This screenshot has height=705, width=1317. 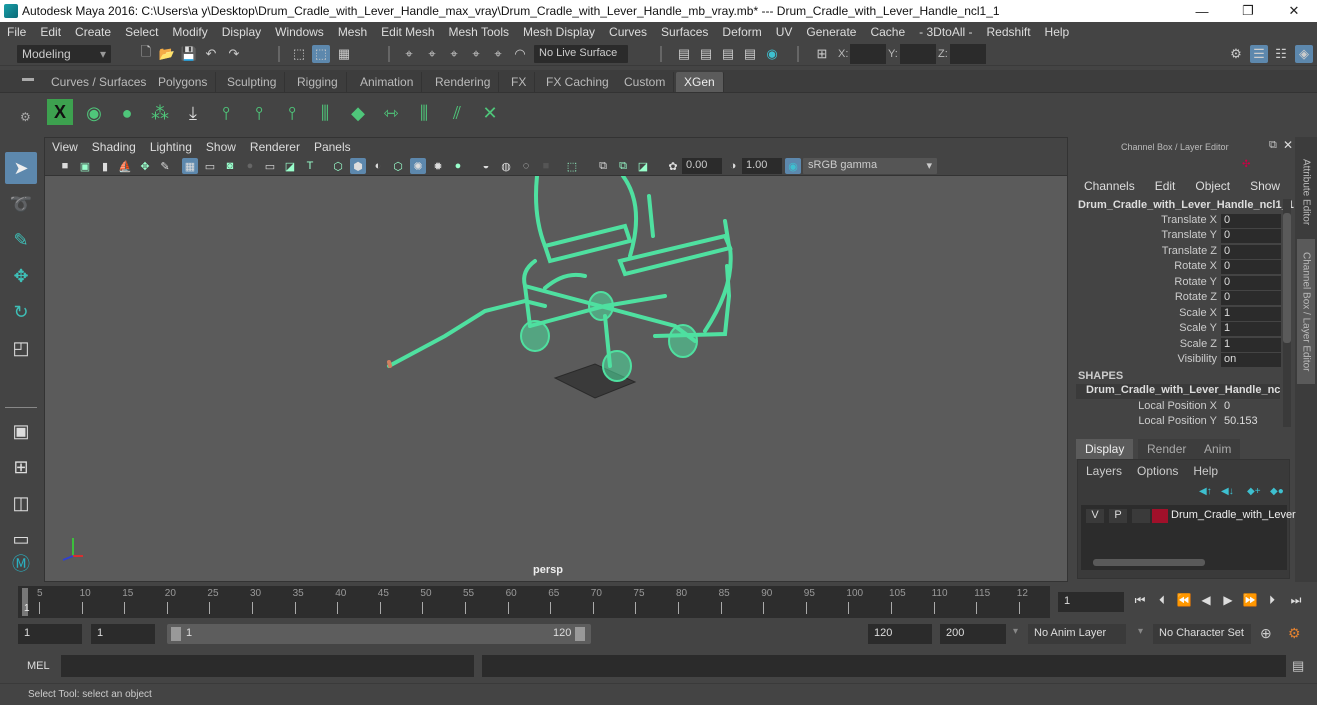 What do you see at coordinates (432, 54) in the screenshot?
I see `snap-curve-icon: ⌖` at bounding box center [432, 54].